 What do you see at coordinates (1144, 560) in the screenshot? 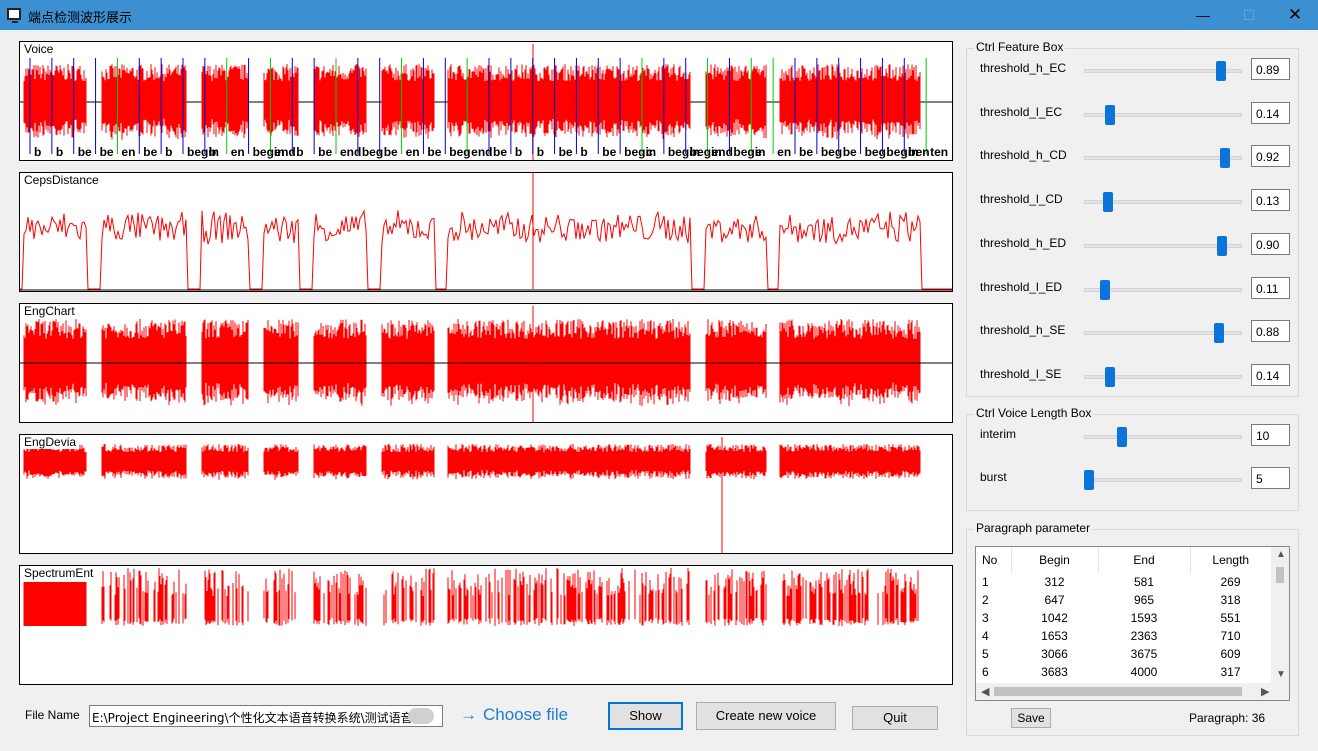
I see `column-header-end: End` at bounding box center [1144, 560].